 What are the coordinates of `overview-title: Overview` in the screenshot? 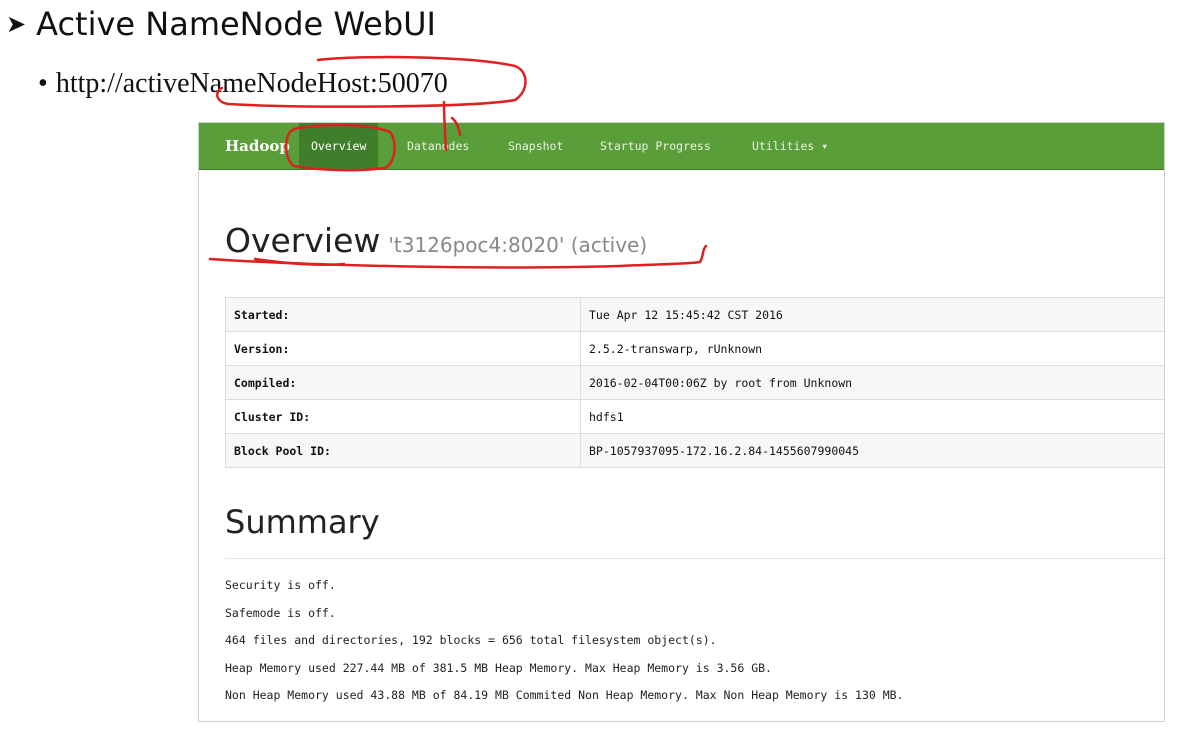 It's located at (303, 240).